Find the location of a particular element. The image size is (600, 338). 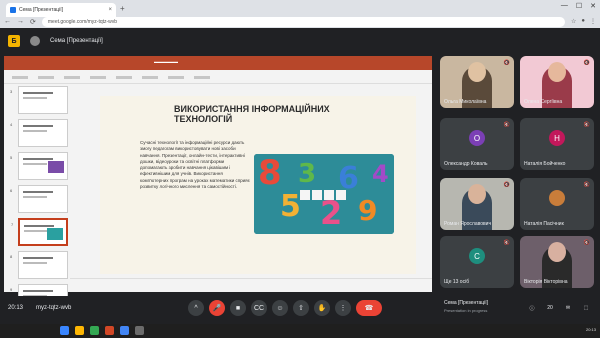

presenter-name: Сема [Презентації] is located at coordinates (466, 303).